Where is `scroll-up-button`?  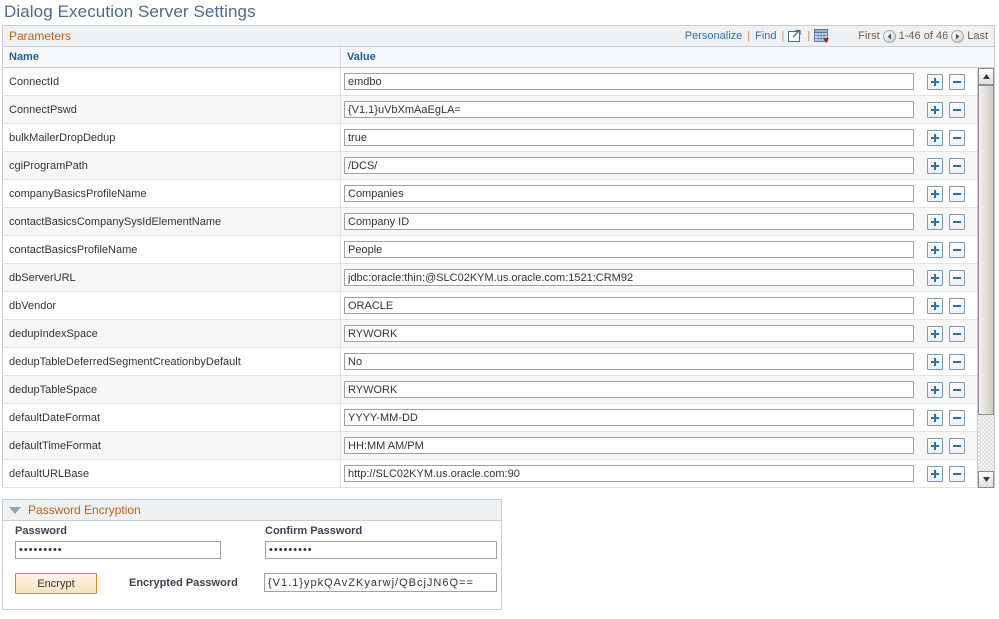
scroll-up-button is located at coordinates (986, 76).